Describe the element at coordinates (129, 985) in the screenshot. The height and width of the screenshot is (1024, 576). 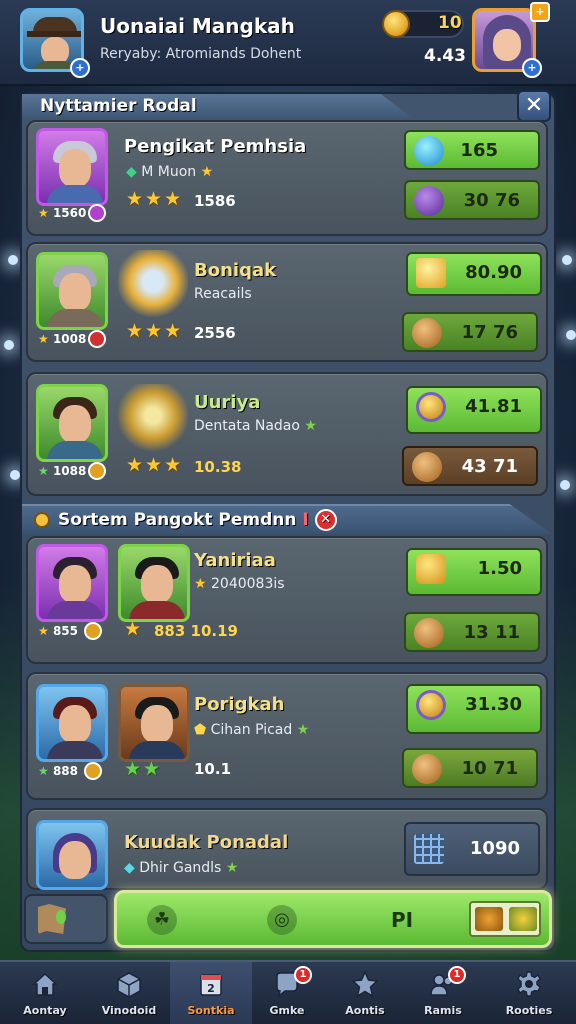
I see `cube-icon` at that location.